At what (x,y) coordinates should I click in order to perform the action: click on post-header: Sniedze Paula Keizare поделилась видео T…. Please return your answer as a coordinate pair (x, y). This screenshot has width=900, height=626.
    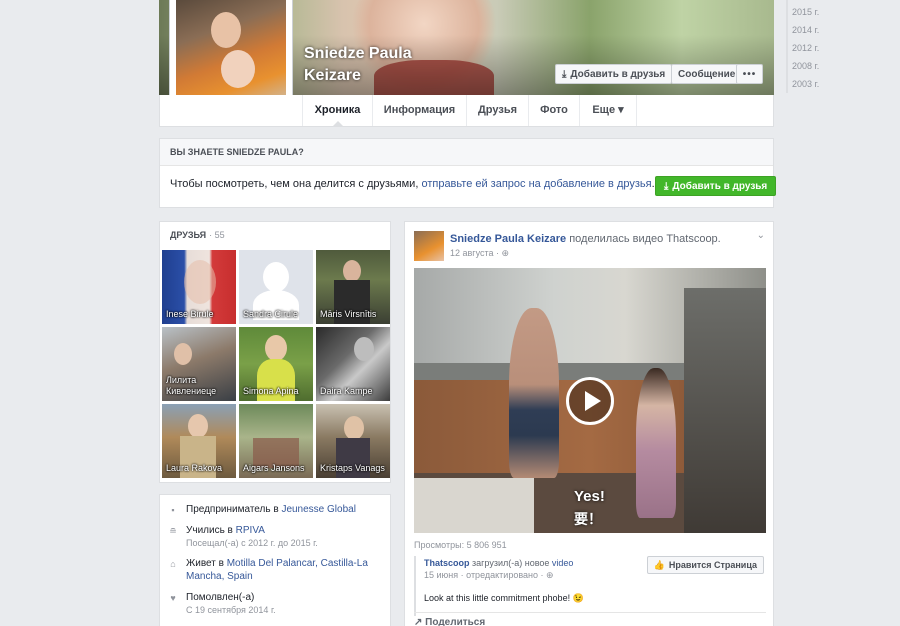
    Looking at the image, I should click on (585, 239).